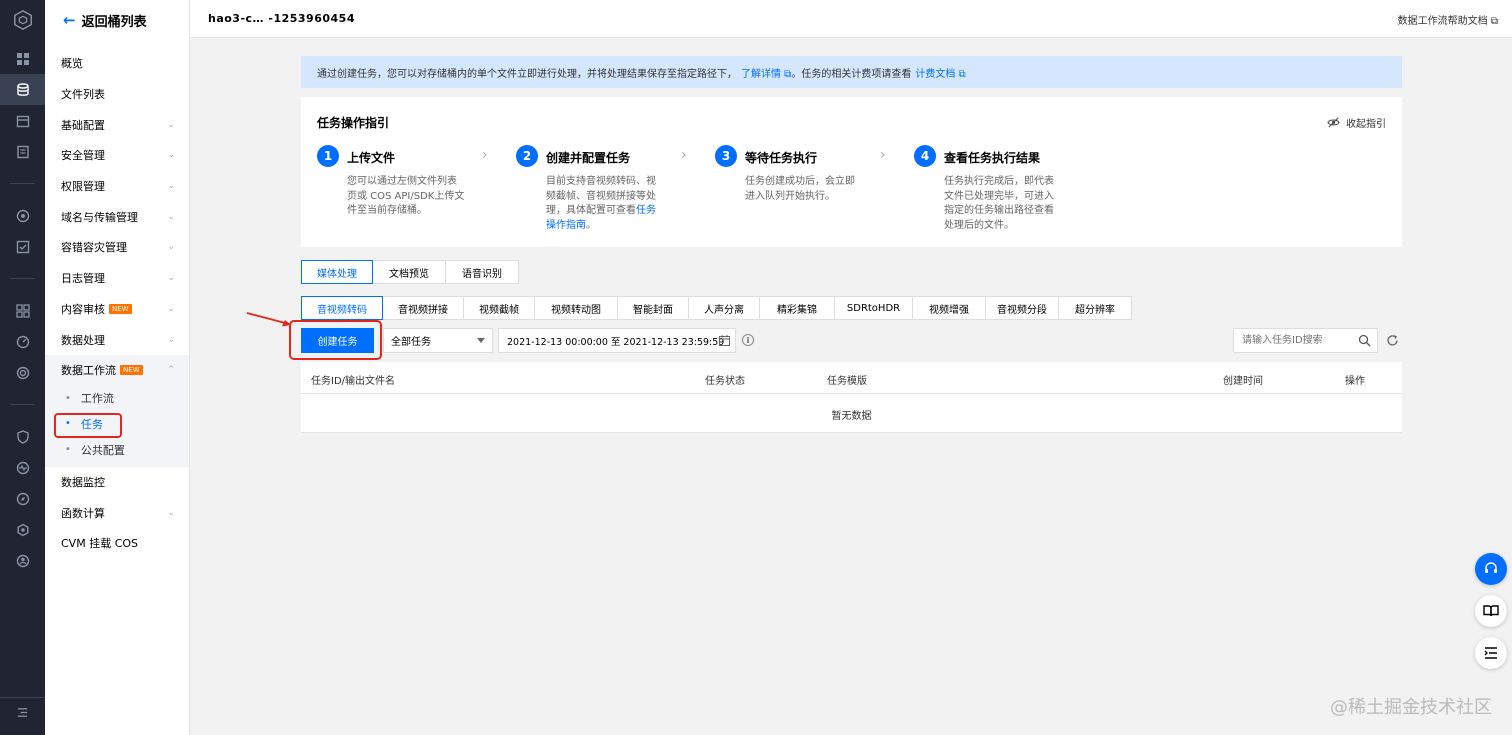  Describe the element at coordinates (83, 156) in the screenshot. I see `sidebar-item-label: 安全管理` at that location.